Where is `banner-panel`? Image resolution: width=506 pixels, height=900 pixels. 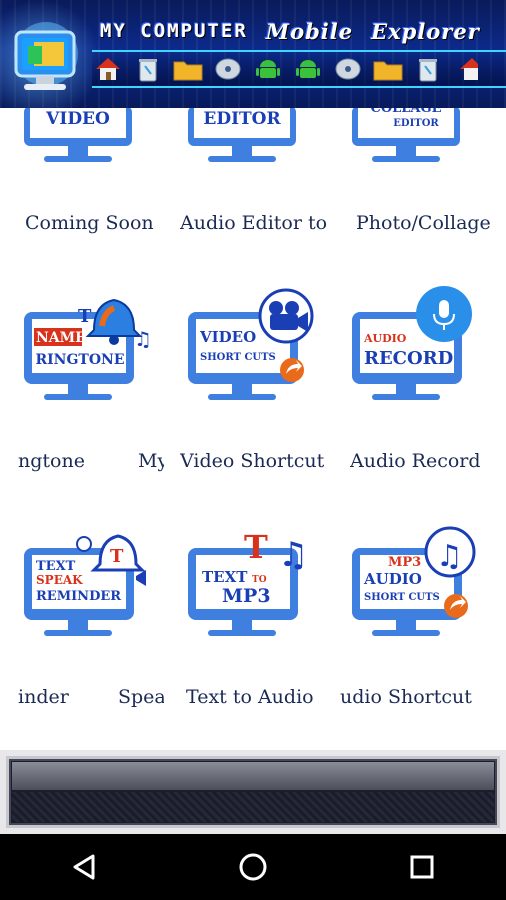 banner-panel is located at coordinates (253, 792).